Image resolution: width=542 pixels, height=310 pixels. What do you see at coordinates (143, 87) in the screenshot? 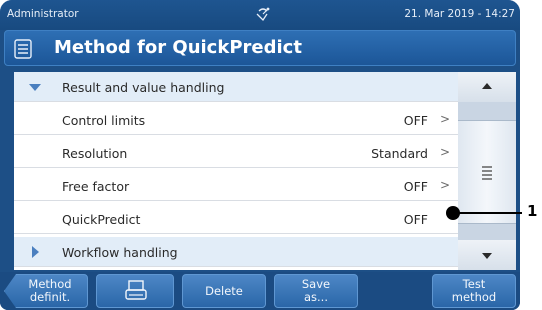
I see `group-label: Result and value handling` at bounding box center [143, 87].